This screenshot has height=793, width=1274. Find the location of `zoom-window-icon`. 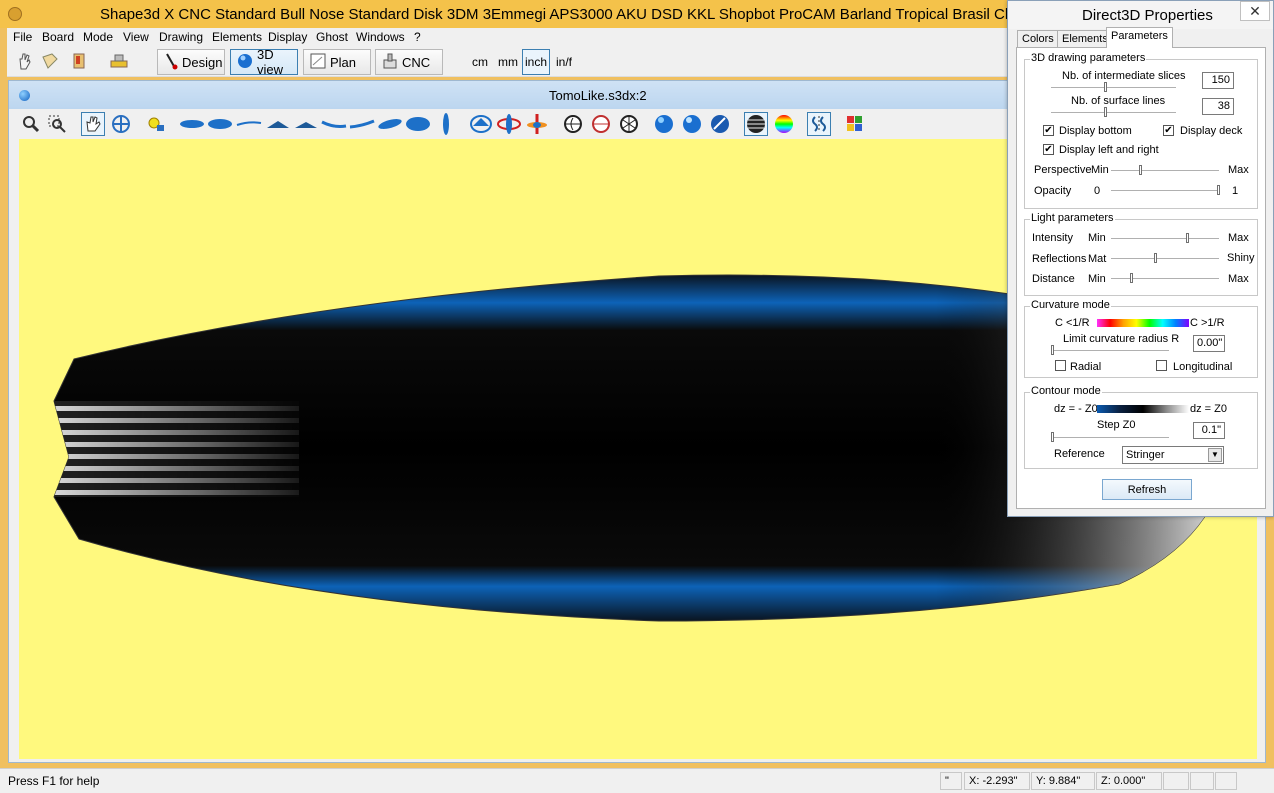

zoom-window-icon is located at coordinates (57, 124).